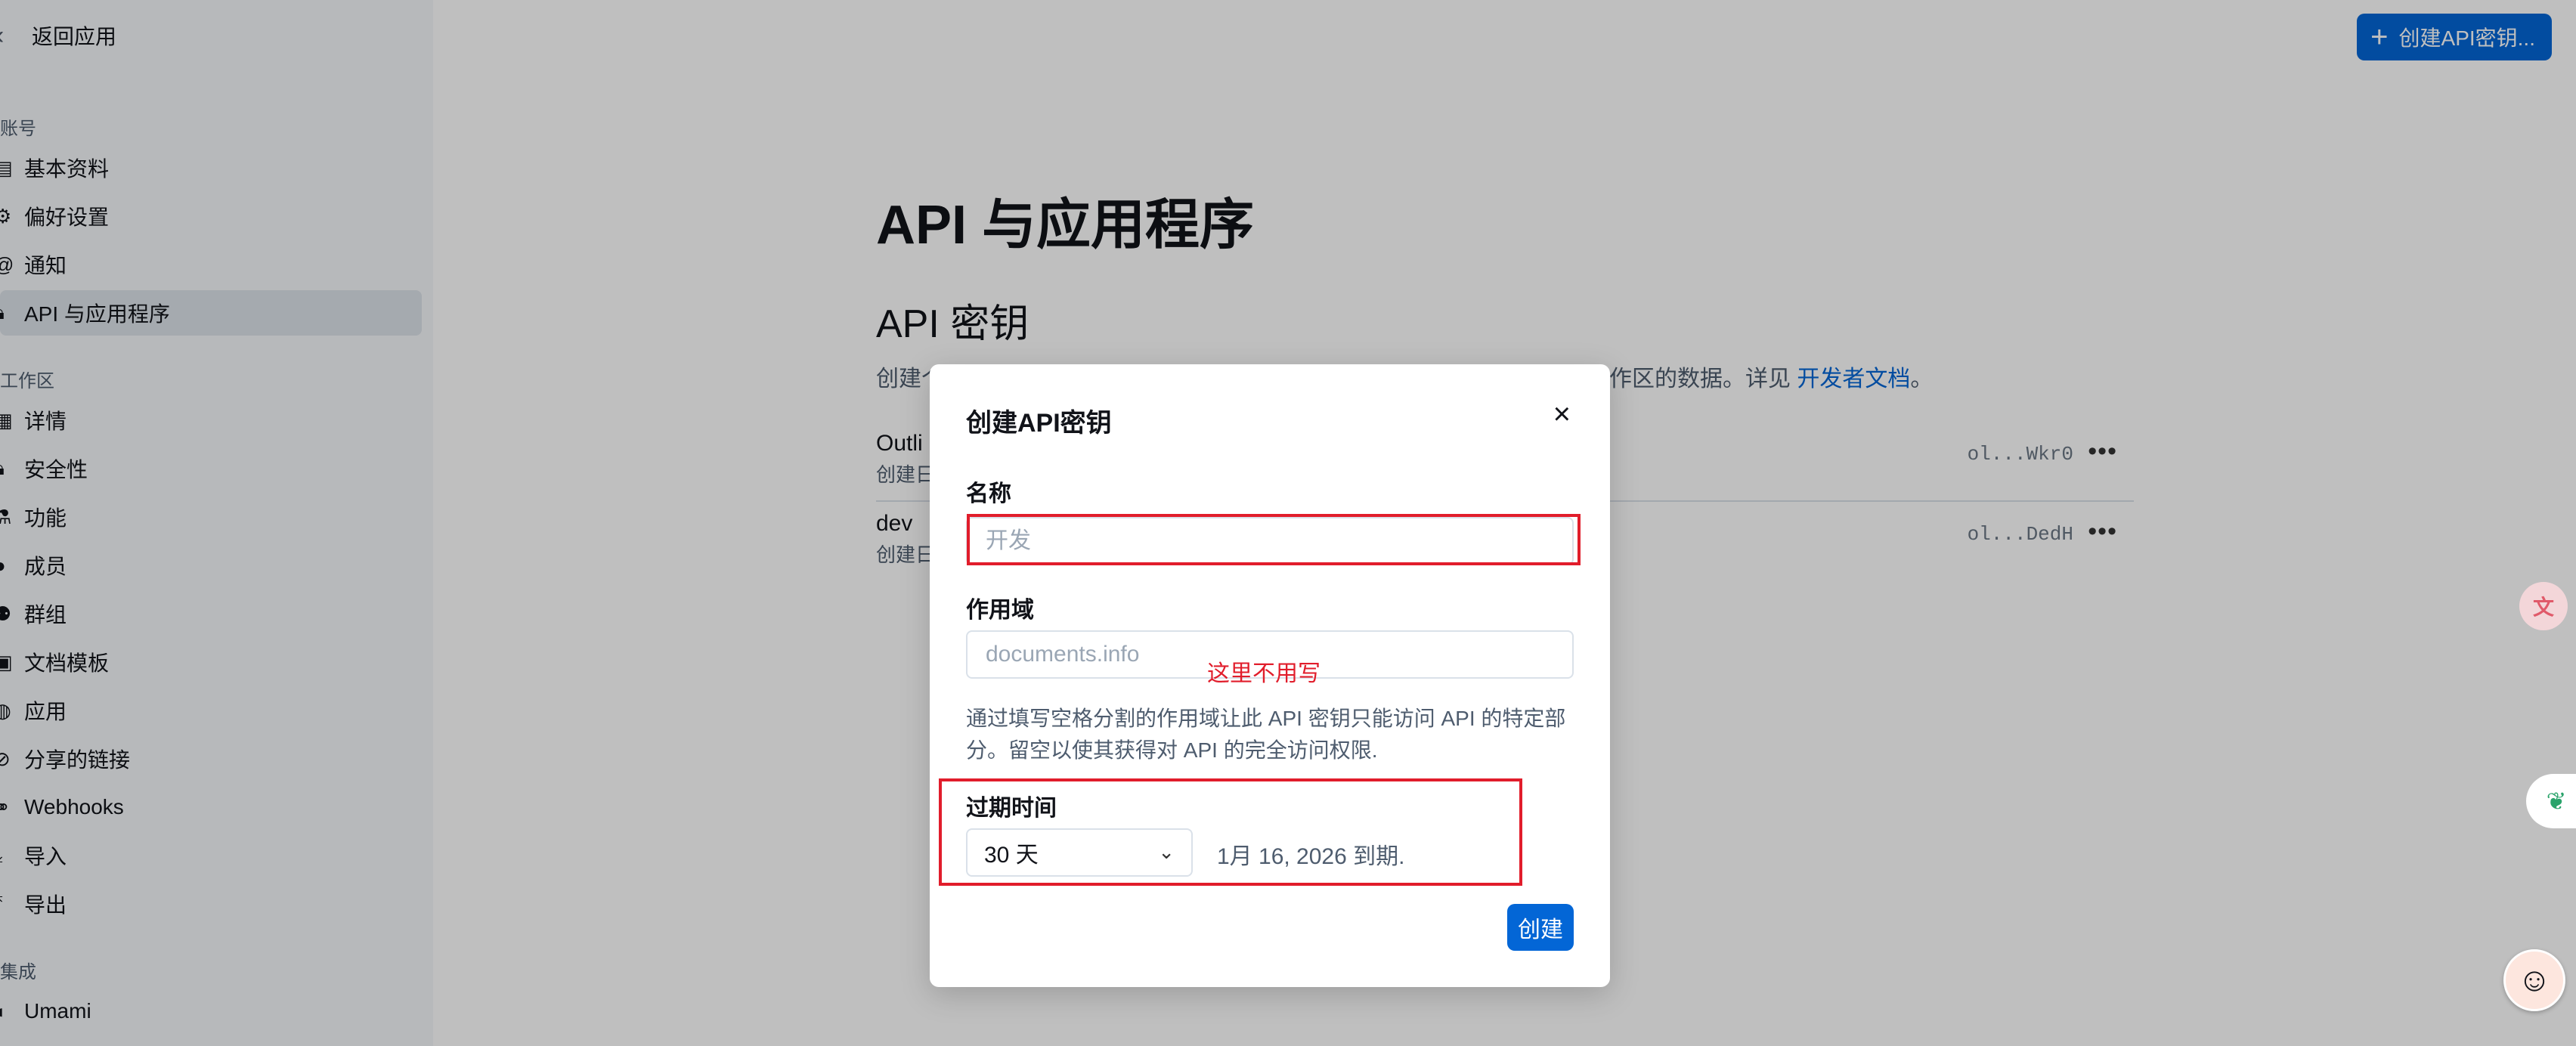 This screenshot has height=1046, width=2576. I want to click on annotation-scope-note: 这里不用写, so click(1264, 673).